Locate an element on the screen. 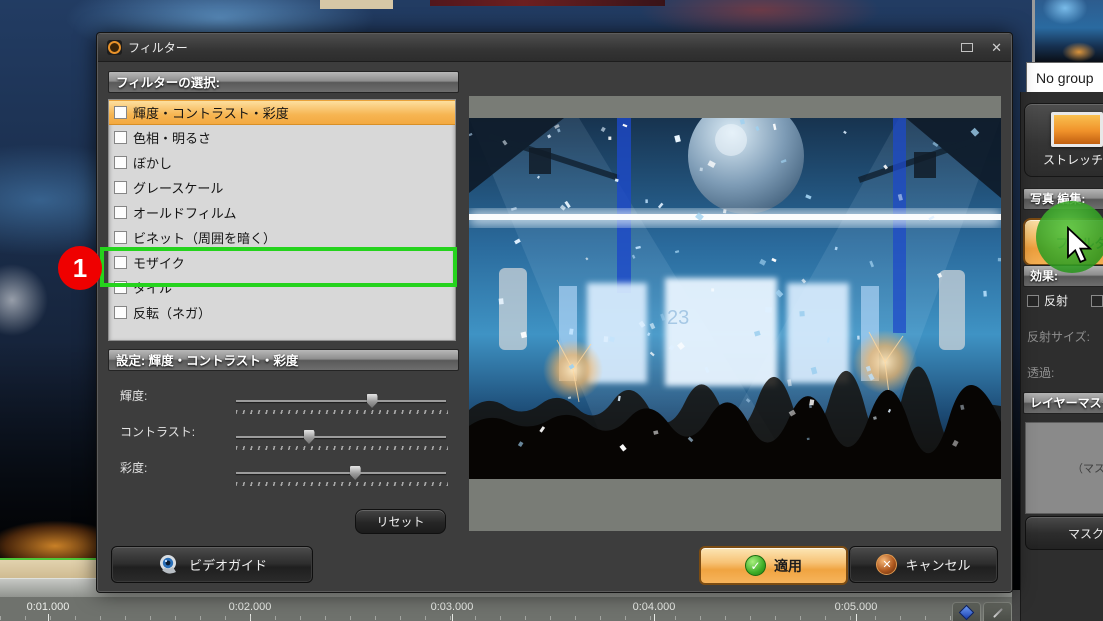  reflection-size-label: 反射サイズ: is located at coordinates (1058, 337).